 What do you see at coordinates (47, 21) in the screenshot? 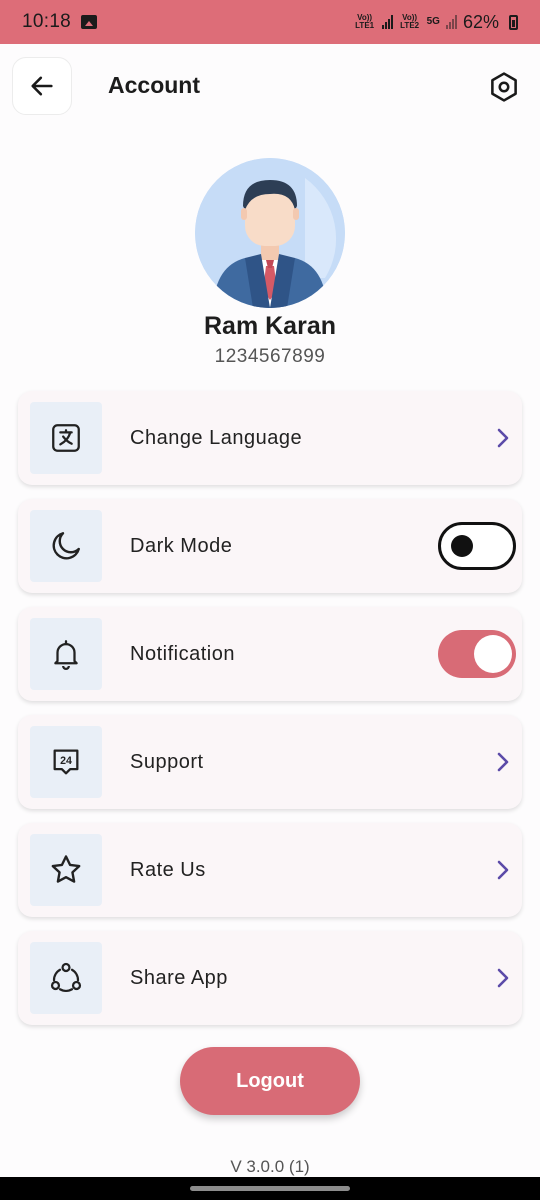
I see `status-time: 10:18` at bounding box center [47, 21].